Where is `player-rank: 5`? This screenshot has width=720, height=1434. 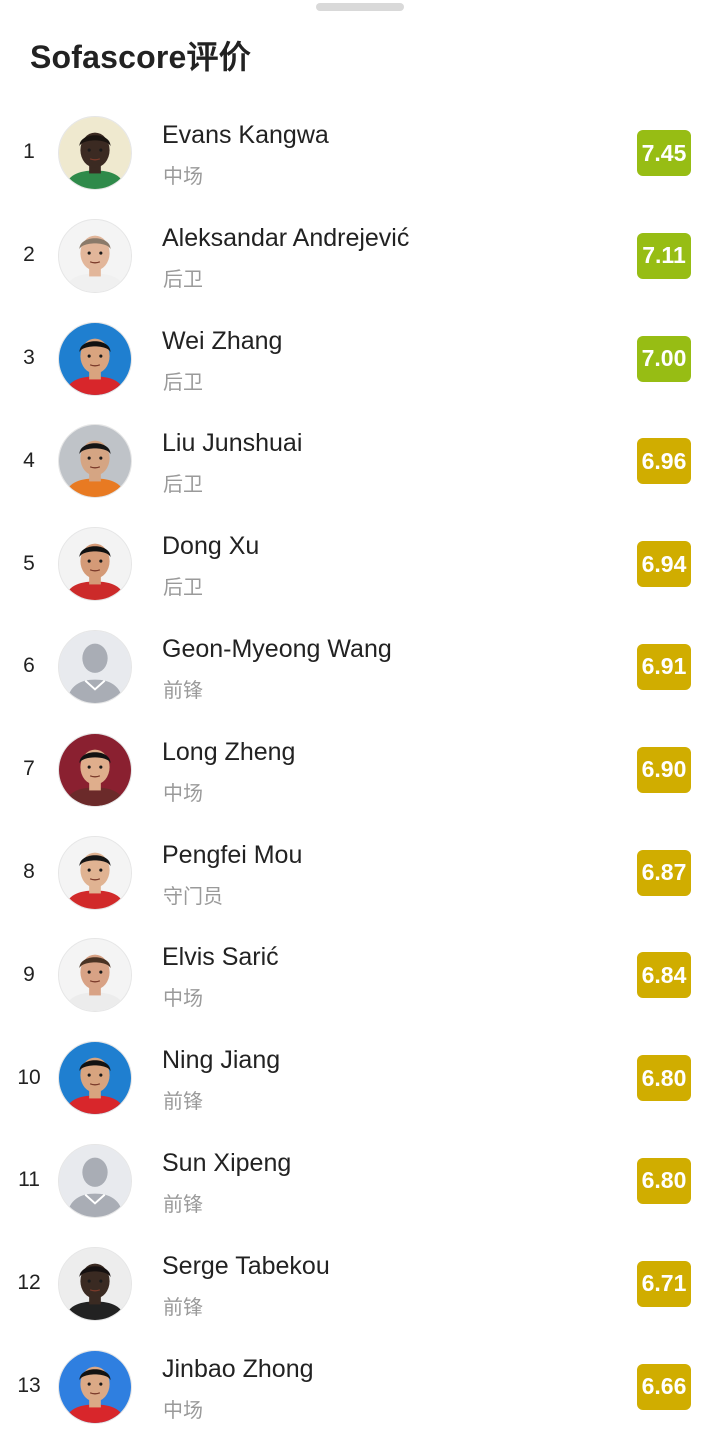 player-rank: 5 is located at coordinates (29, 563).